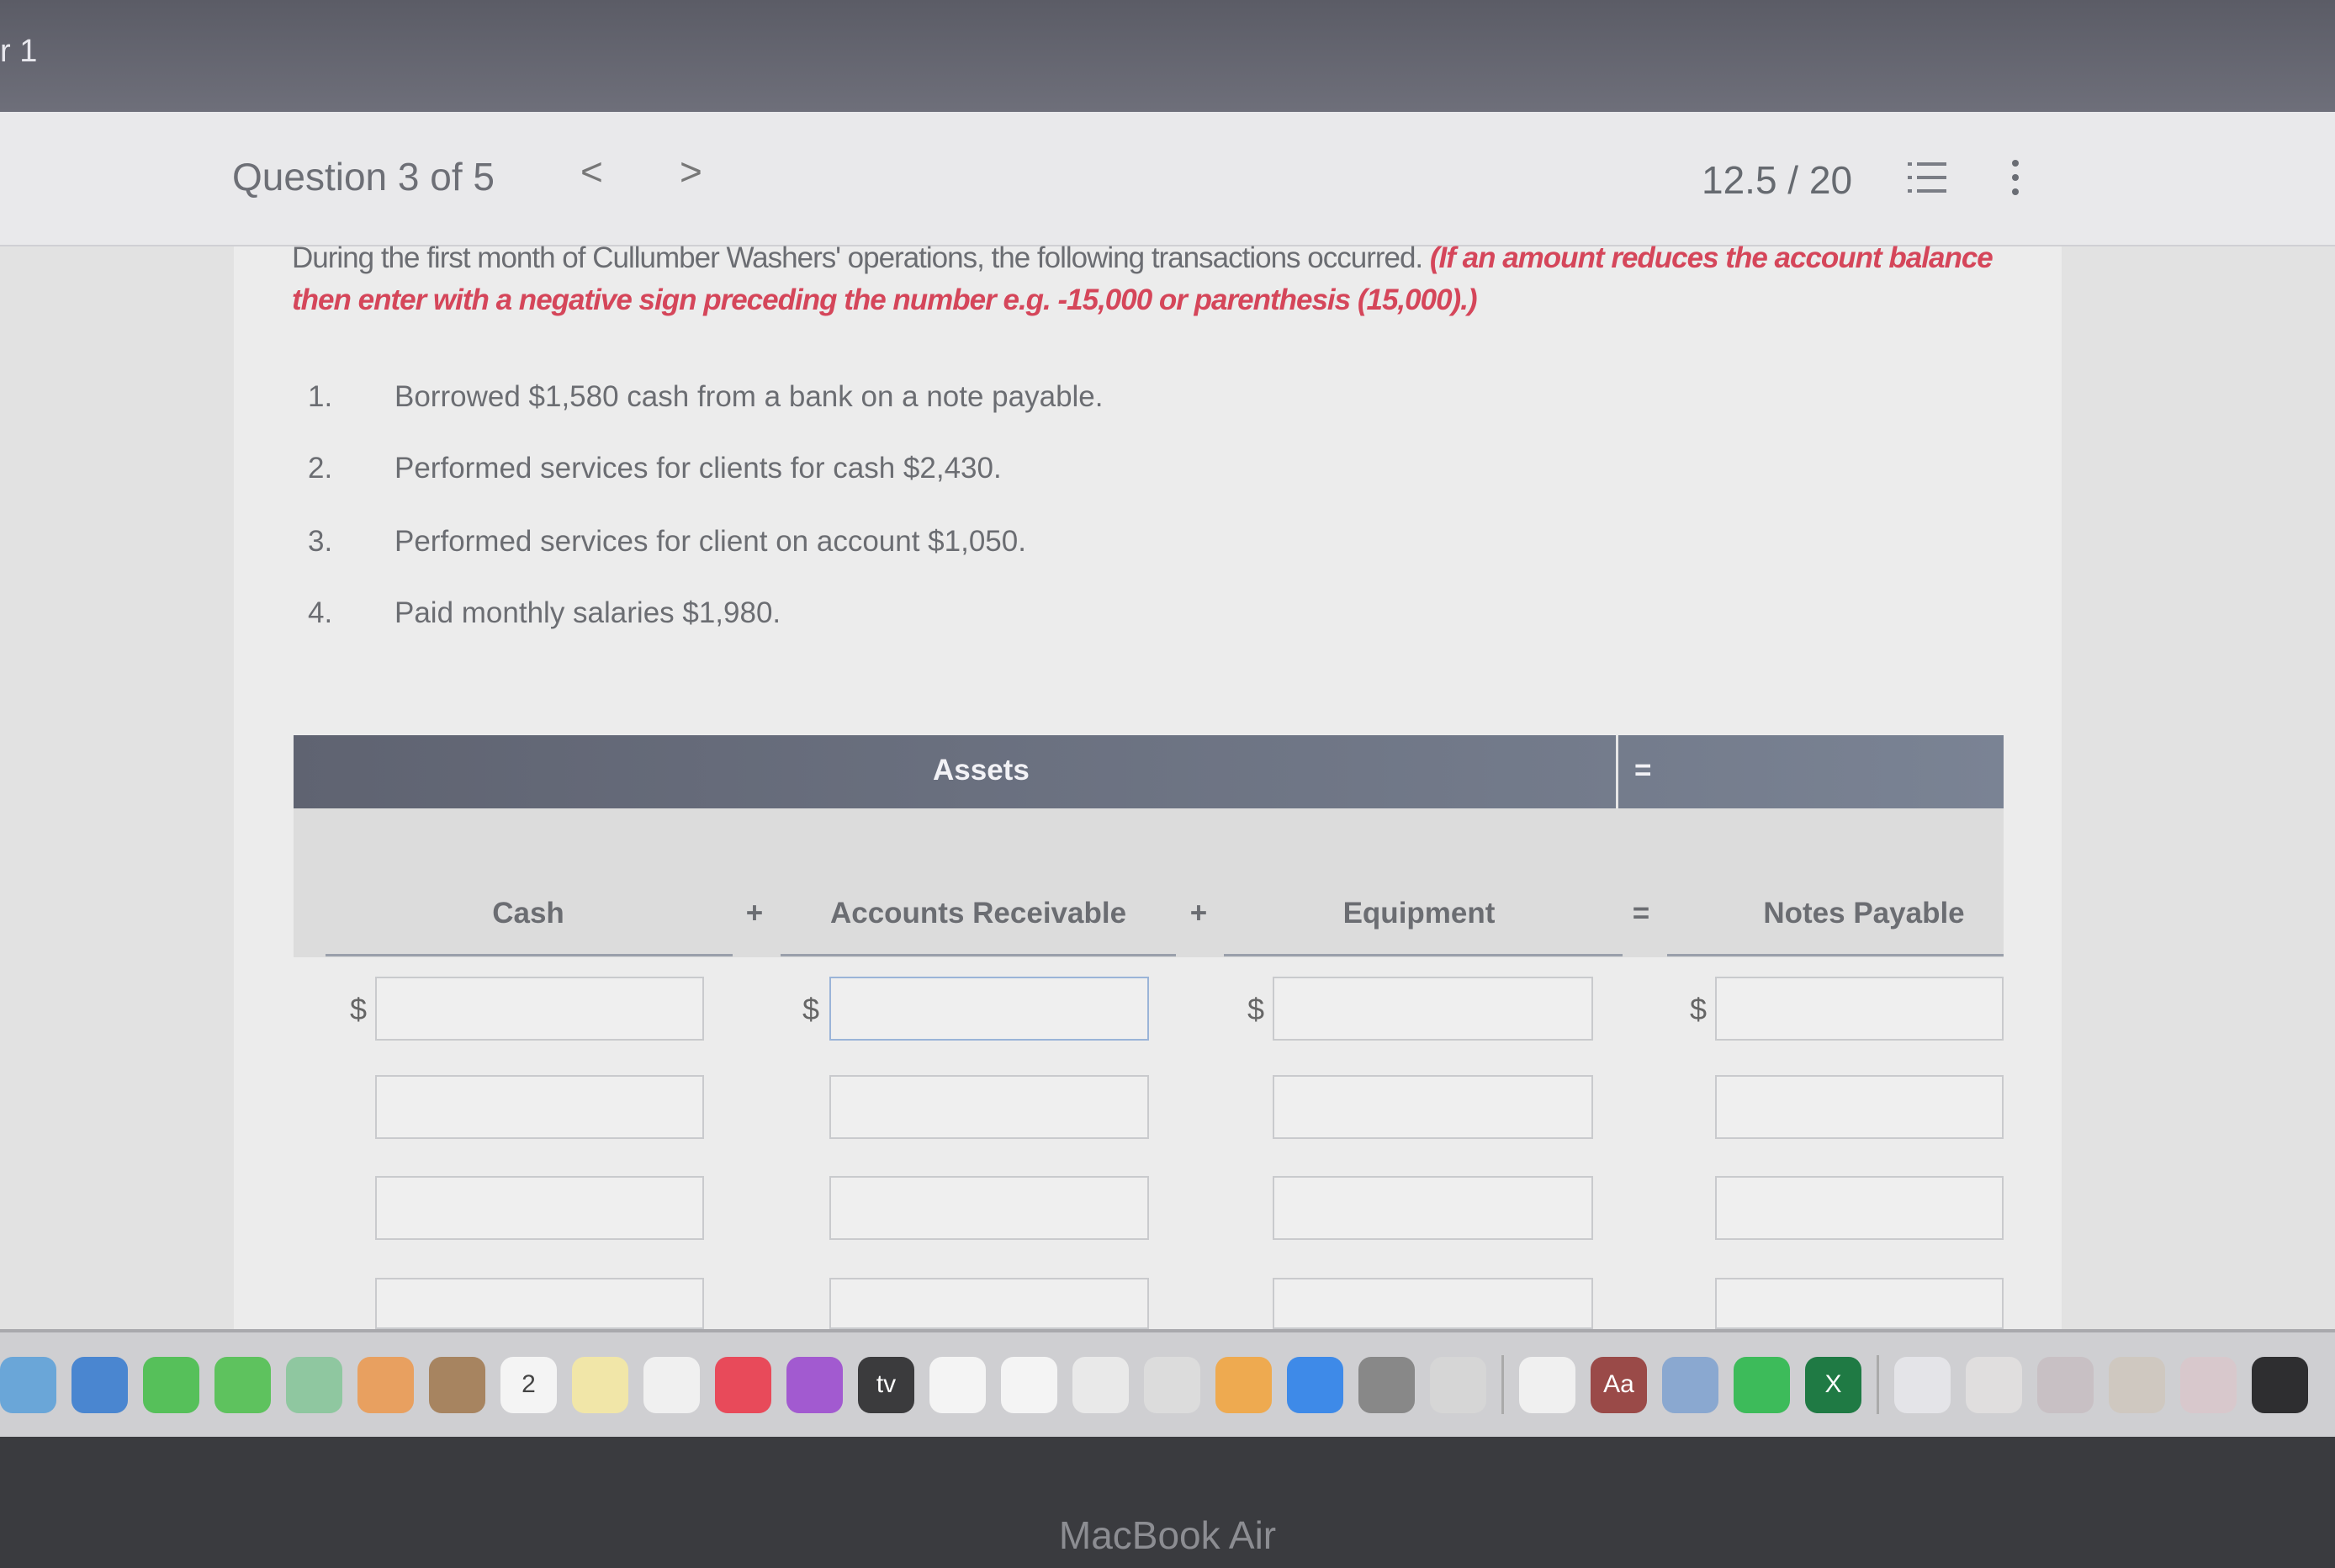 This screenshot has height=1568, width=2335. What do you see at coordinates (528, 913) in the screenshot?
I see `col-cash: Cash` at bounding box center [528, 913].